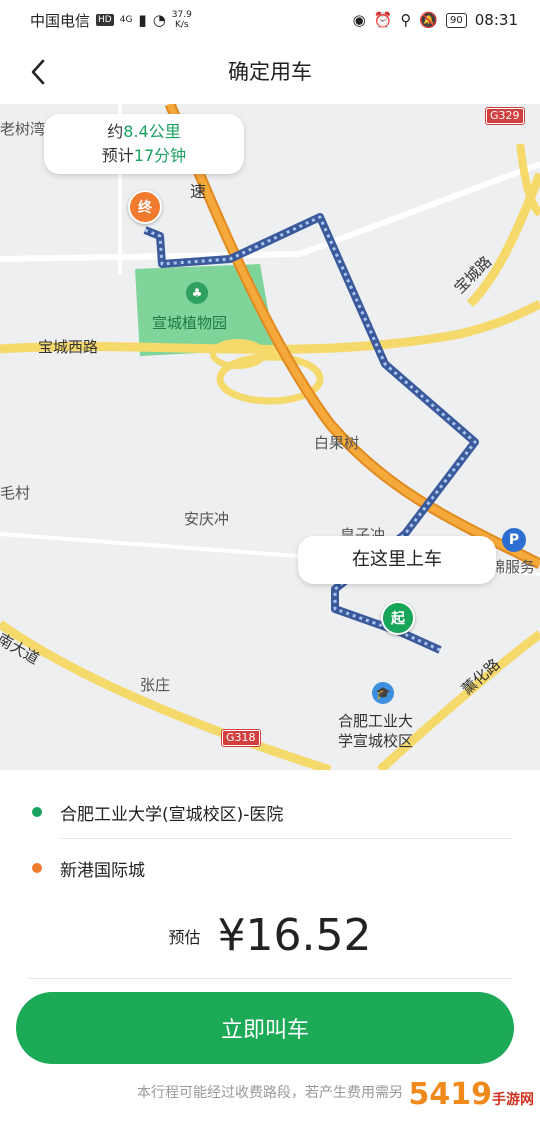  What do you see at coordinates (37, 812) in the screenshot?
I see `origin-dot` at bounding box center [37, 812].